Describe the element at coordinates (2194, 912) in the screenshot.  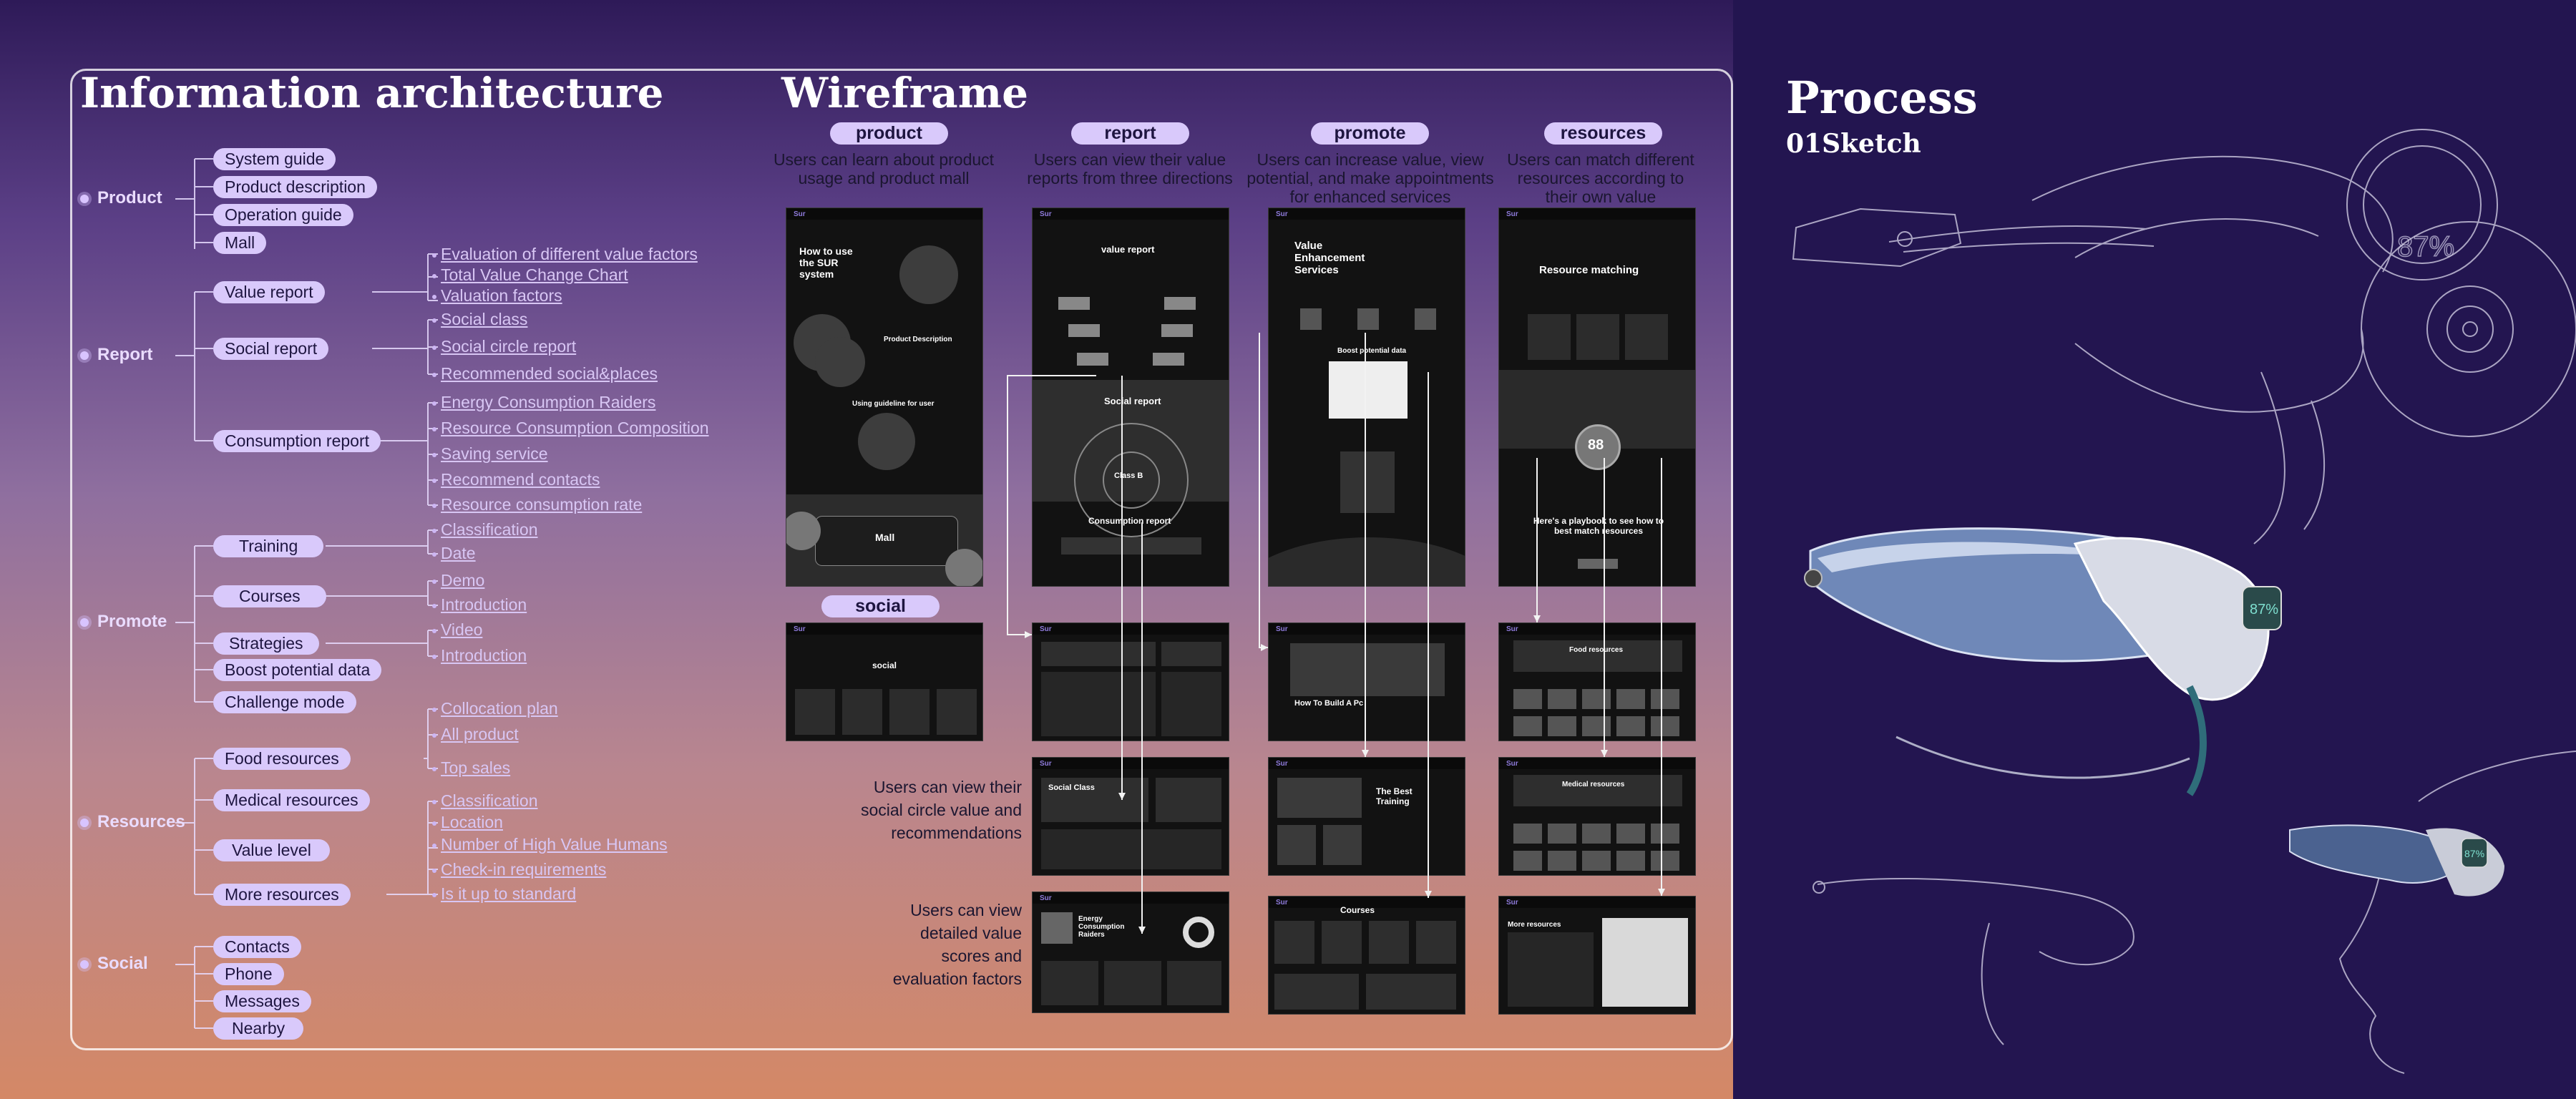
I see `sketch-glasses-bottom` at that location.